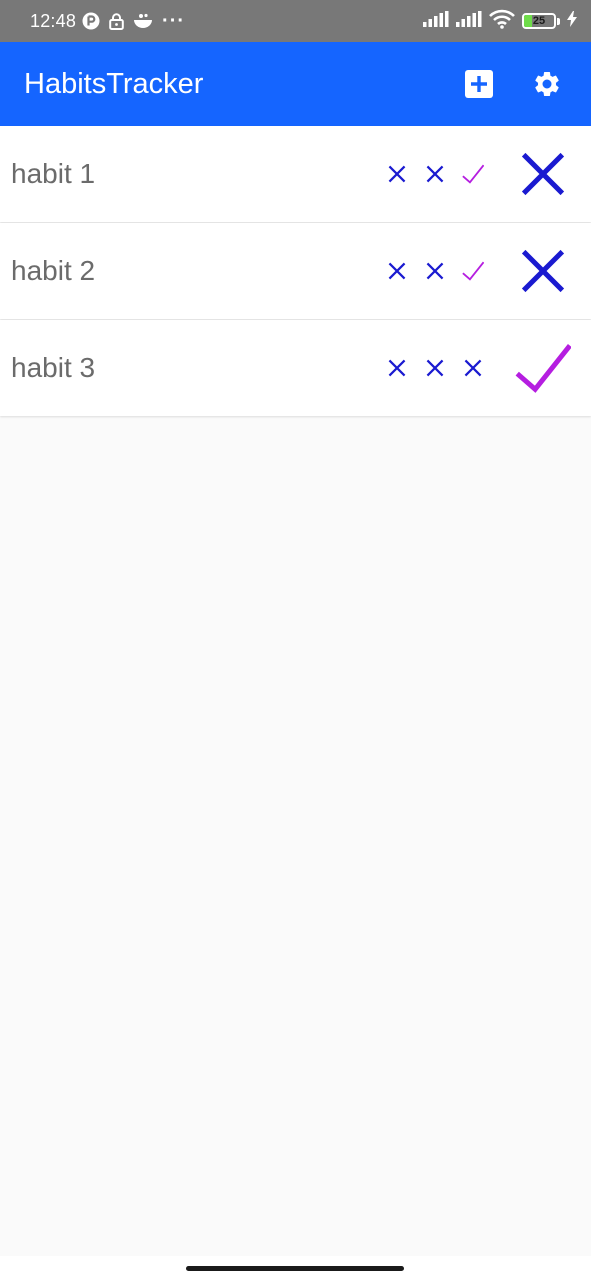  Describe the element at coordinates (436, 21) in the screenshot. I see `signal-icon` at that location.